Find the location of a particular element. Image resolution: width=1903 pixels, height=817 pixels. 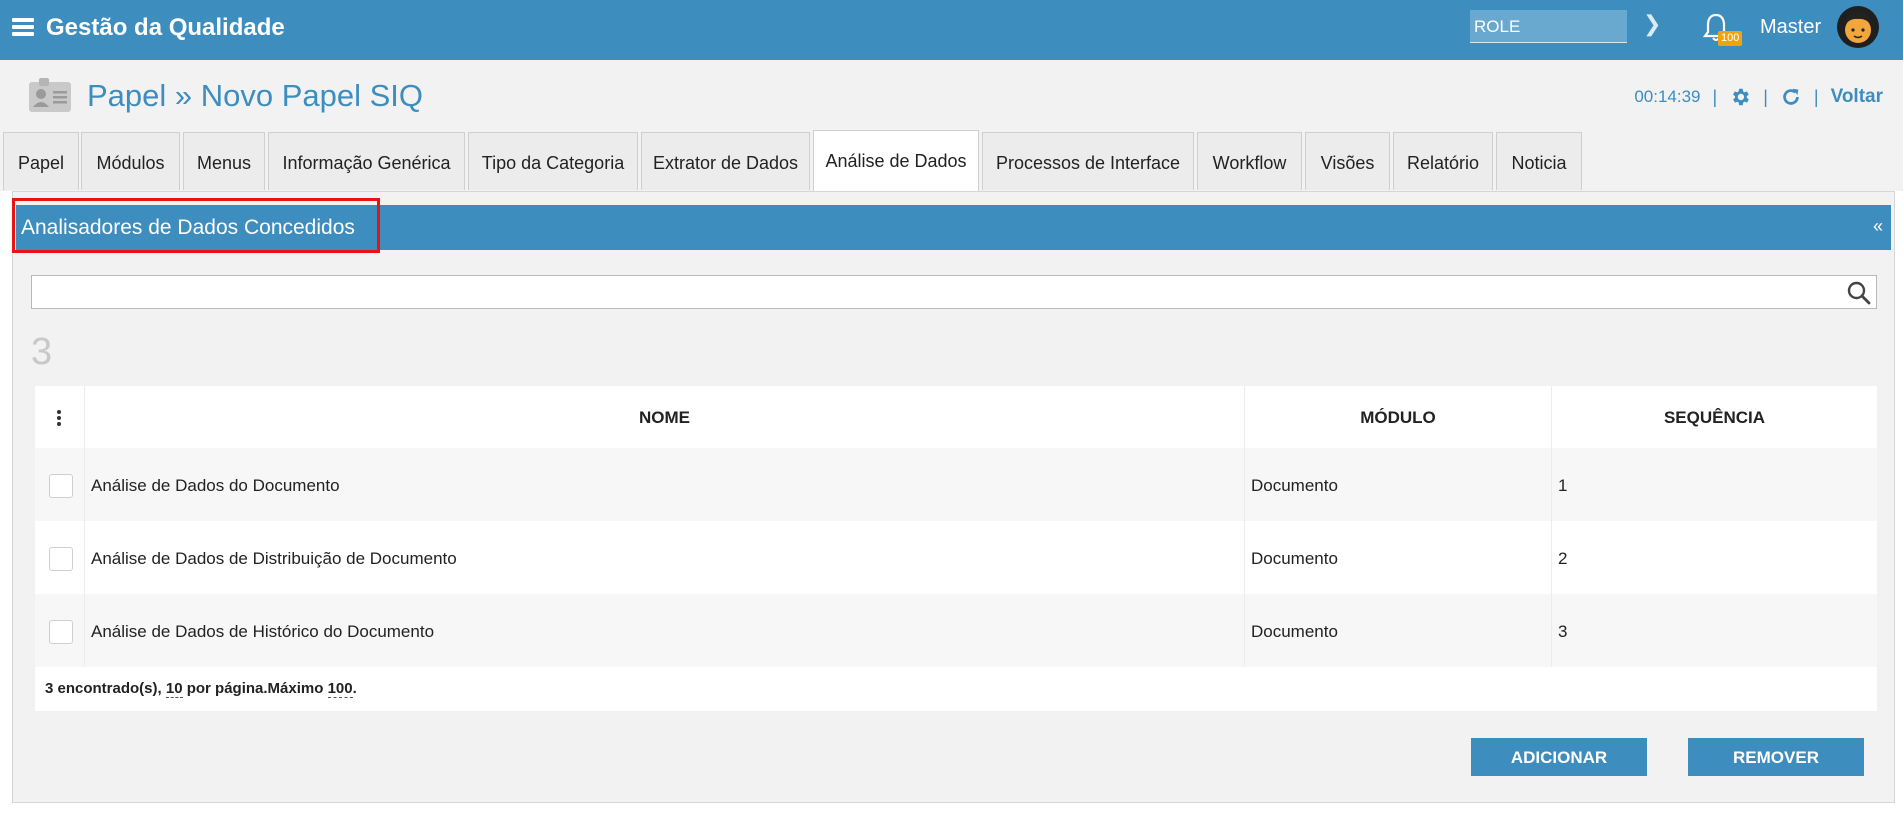

notification-badge: 100 is located at coordinates (1730, 38).